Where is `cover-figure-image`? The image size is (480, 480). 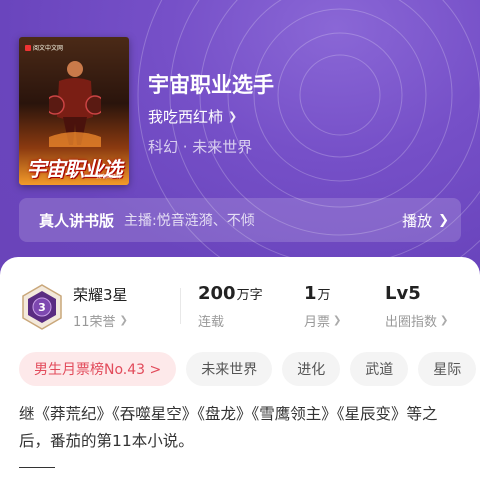
cover-figure-image is located at coordinates (75, 104).